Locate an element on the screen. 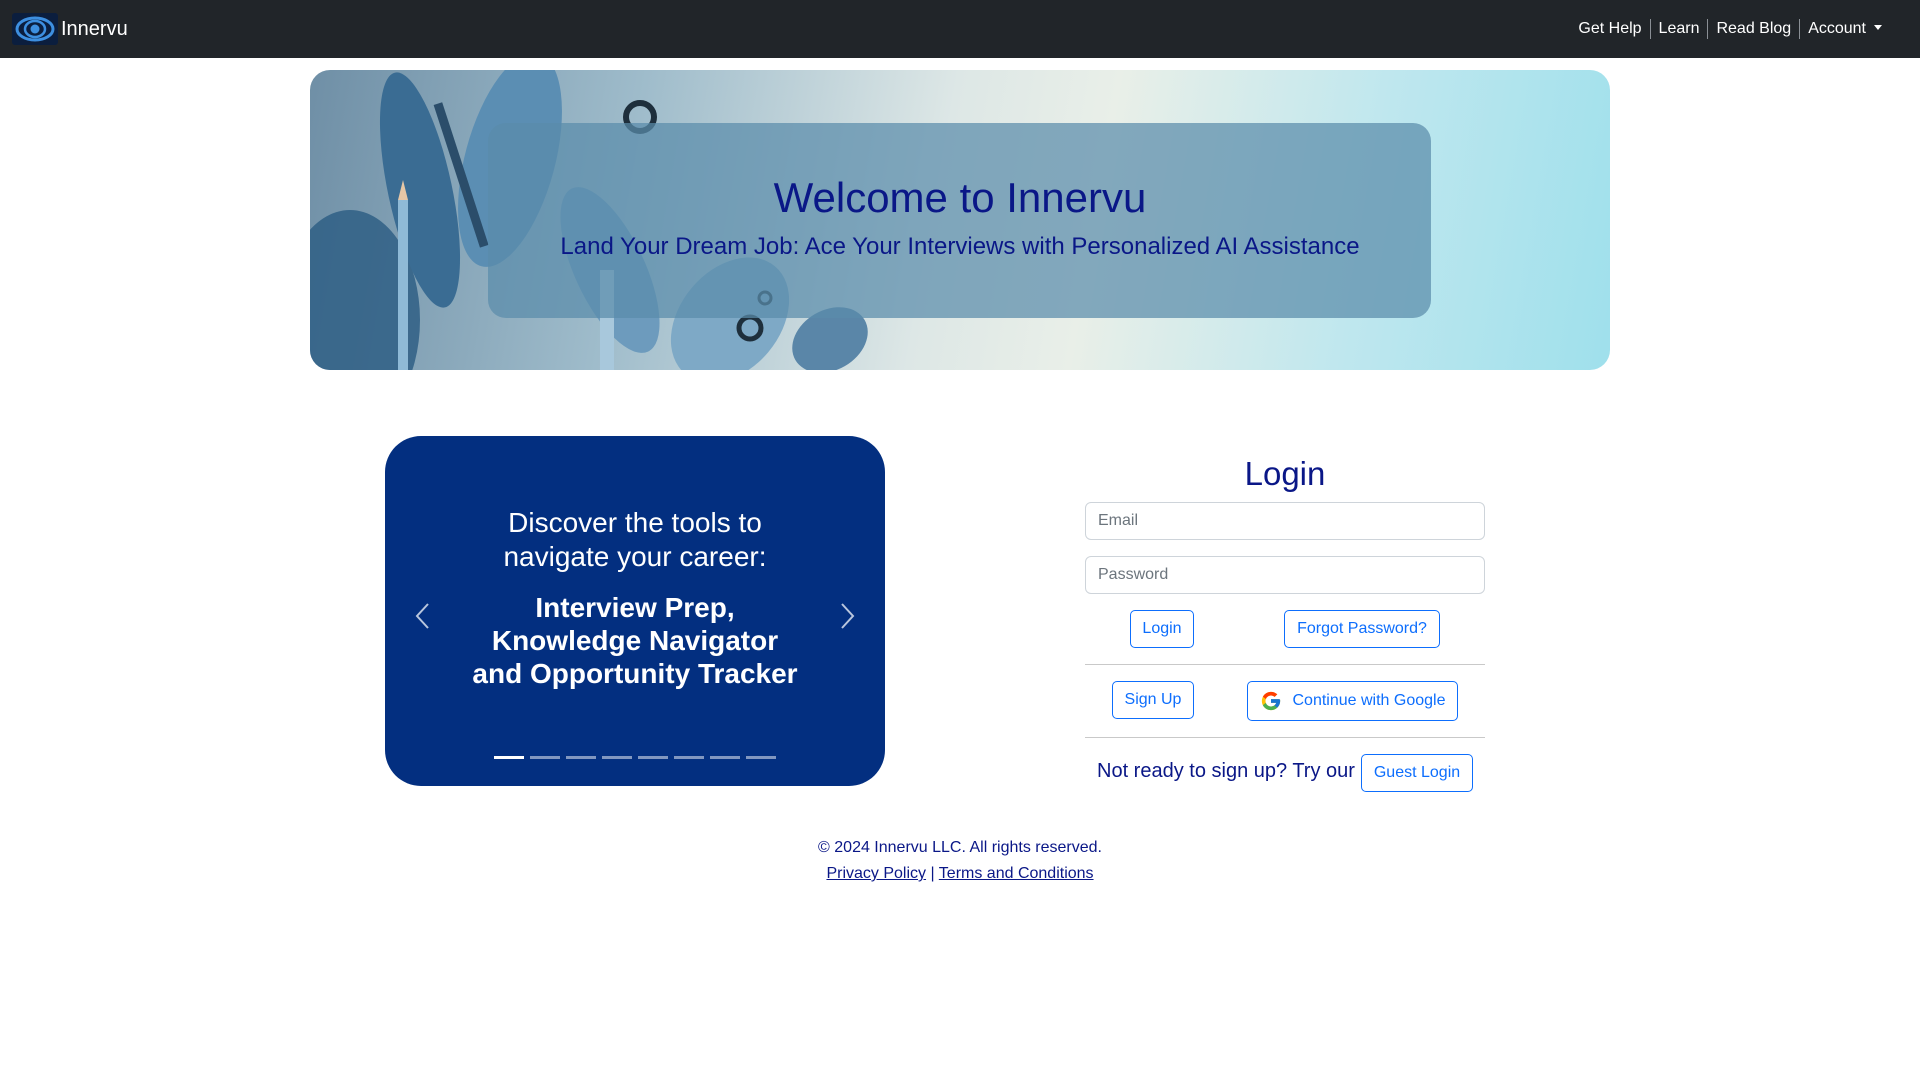 This screenshot has height=1080, width=1920. carousel-next-button is located at coordinates (847, 616).